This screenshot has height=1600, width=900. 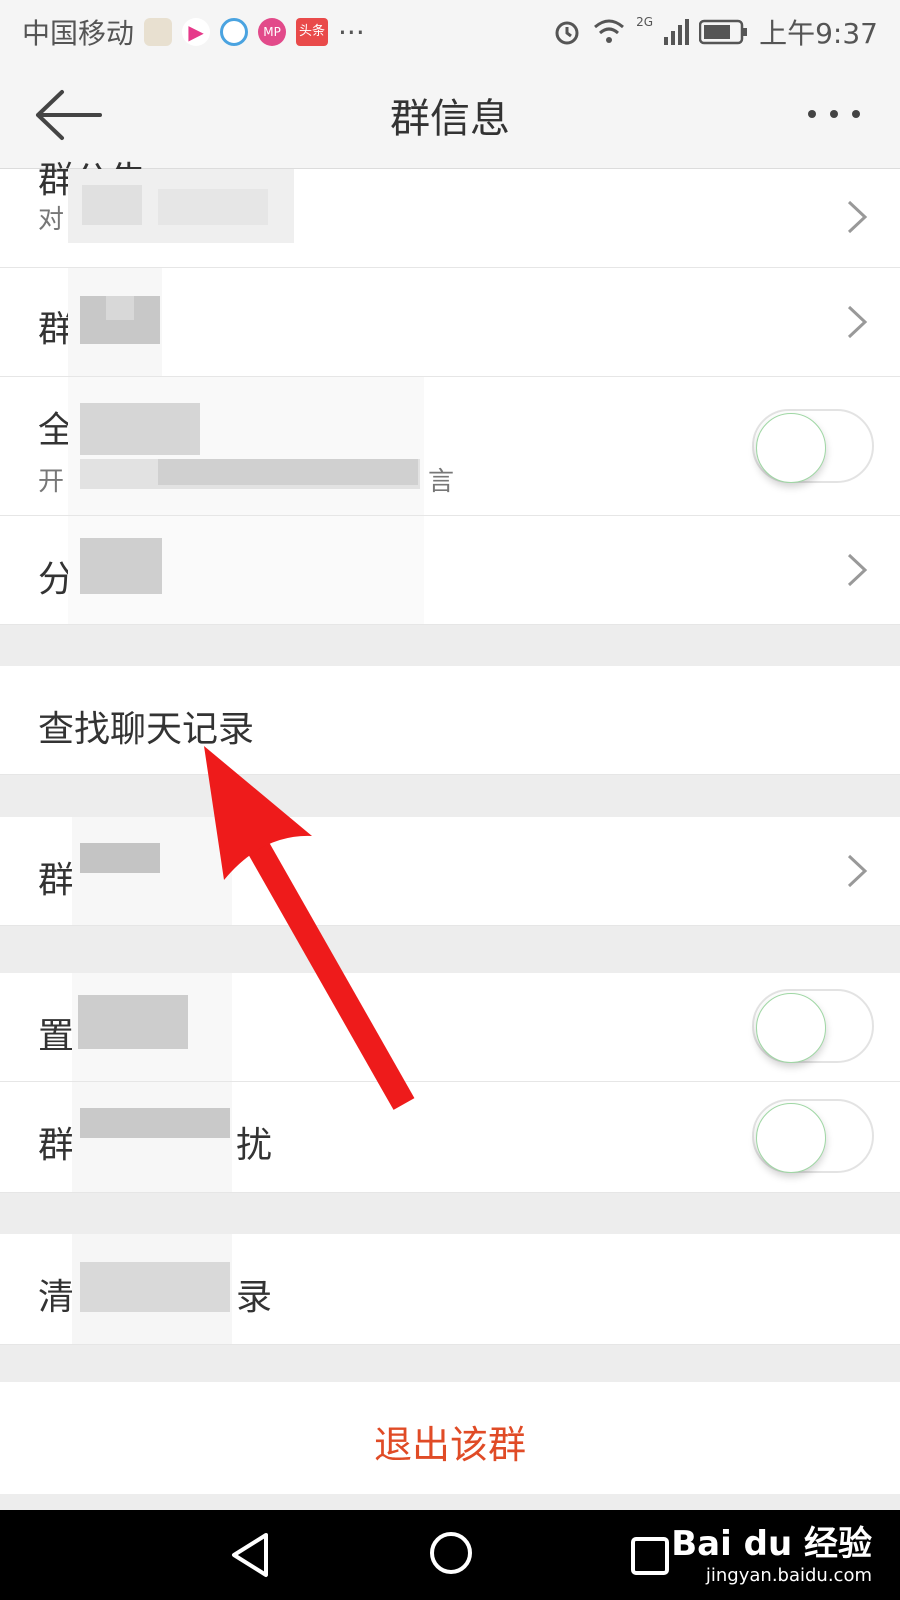 I want to click on signal-icon, so click(x=677, y=32).